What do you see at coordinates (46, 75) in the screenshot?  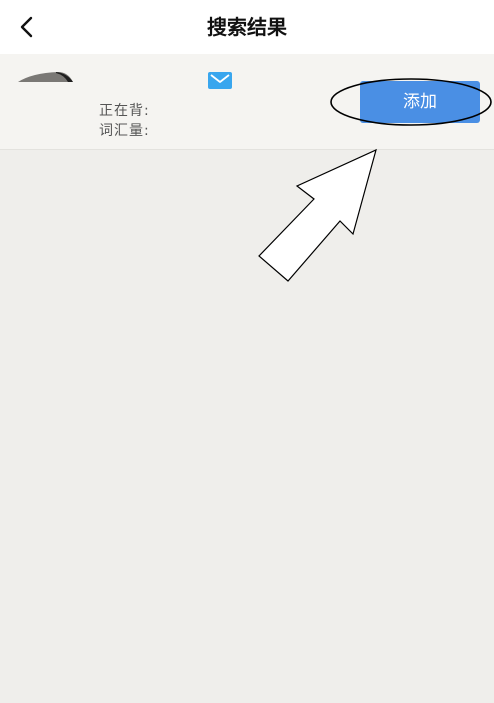 I see `avatar` at bounding box center [46, 75].